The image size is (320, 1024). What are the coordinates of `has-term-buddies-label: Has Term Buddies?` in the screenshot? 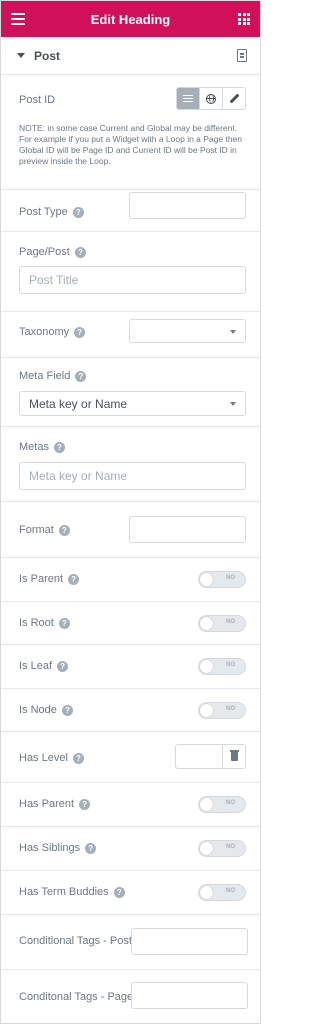 It's located at (72, 892).